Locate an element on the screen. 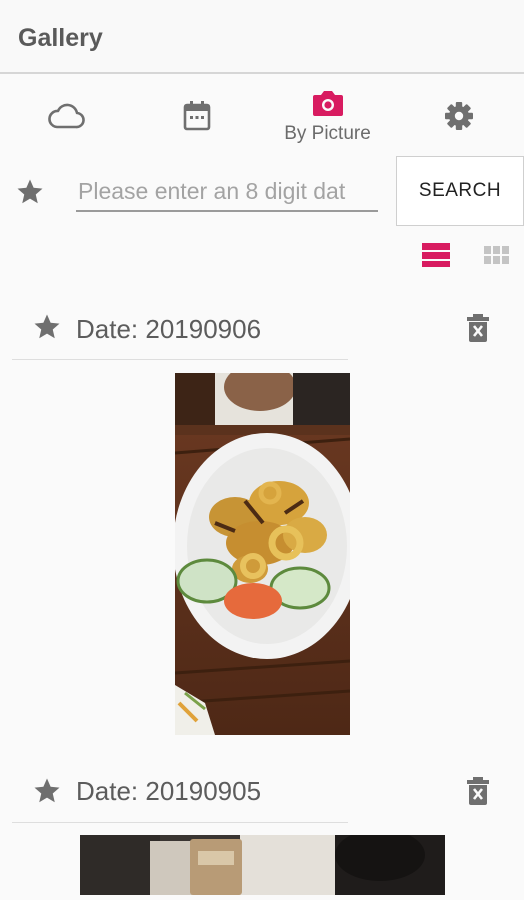 This screenshot has height=900, width=524. search-button: SEARCH is located at coordinates (460, 191).